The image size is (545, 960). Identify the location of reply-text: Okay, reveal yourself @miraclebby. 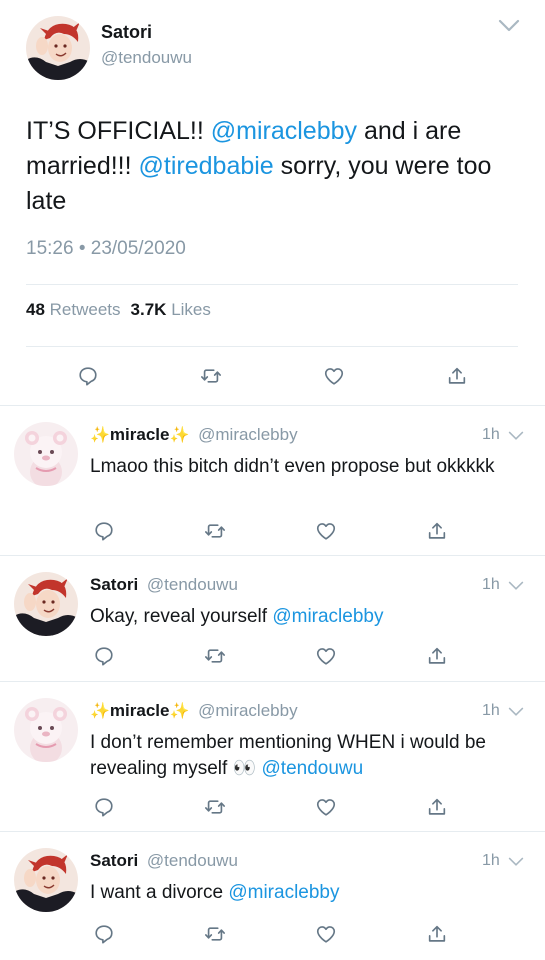
(237, 616).